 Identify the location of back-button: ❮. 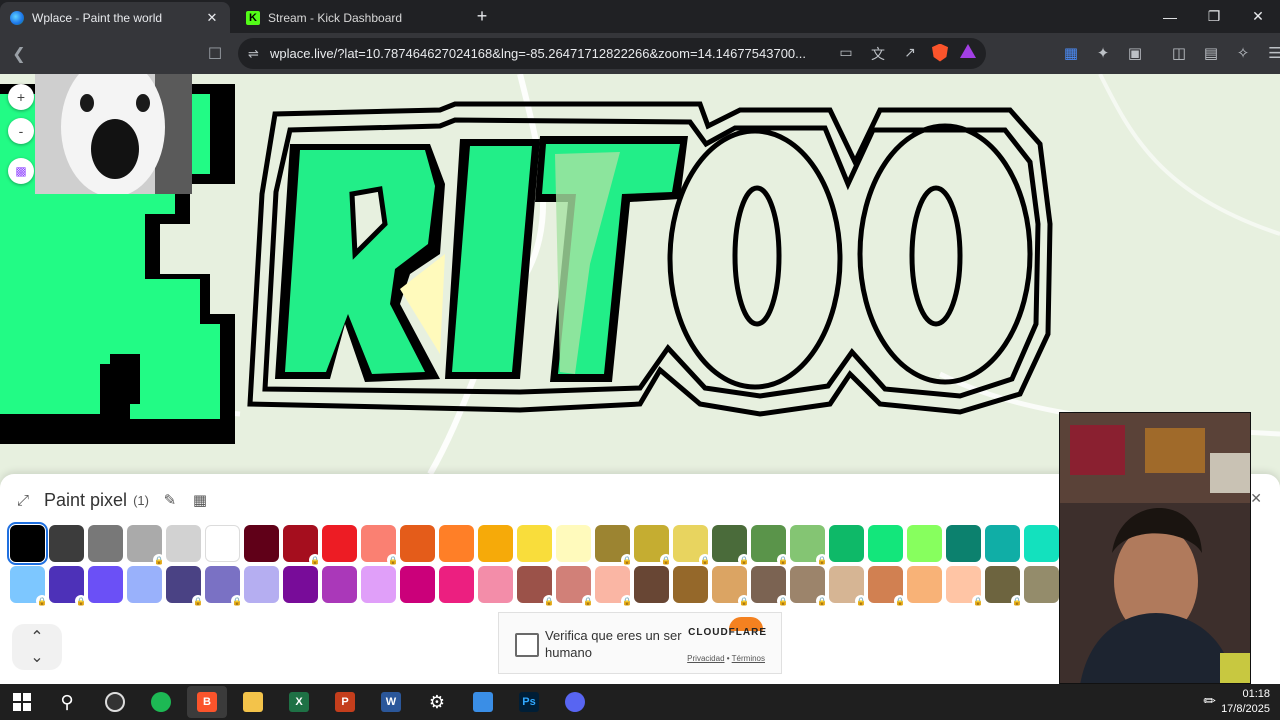
(19, 54).